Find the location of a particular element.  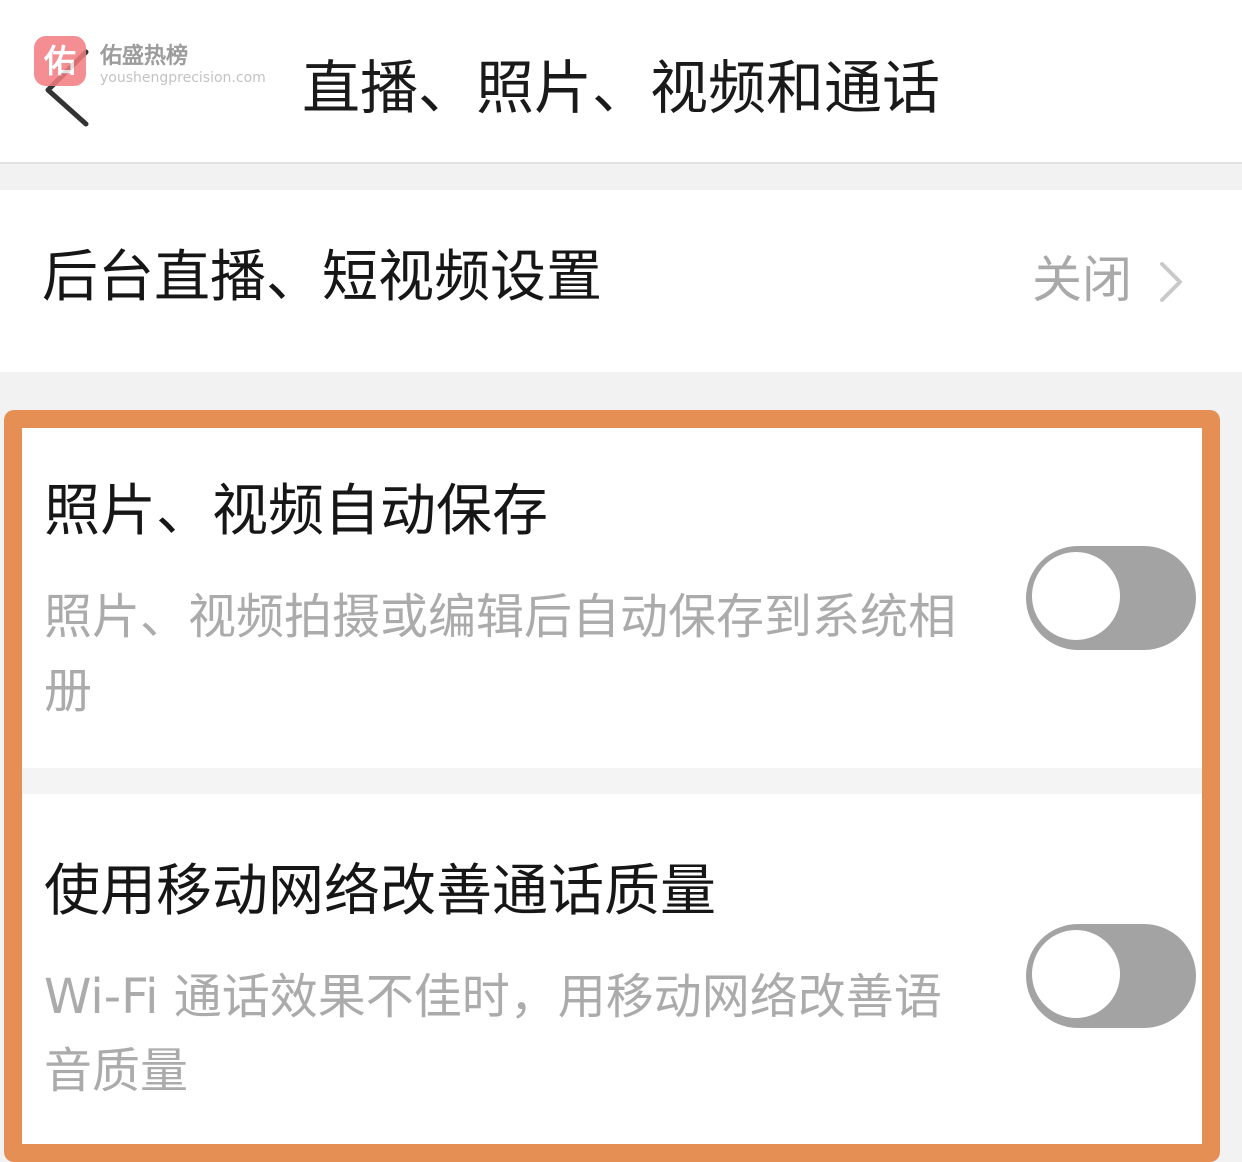

auto-save-toggle is located at coordinates (1111, 598).